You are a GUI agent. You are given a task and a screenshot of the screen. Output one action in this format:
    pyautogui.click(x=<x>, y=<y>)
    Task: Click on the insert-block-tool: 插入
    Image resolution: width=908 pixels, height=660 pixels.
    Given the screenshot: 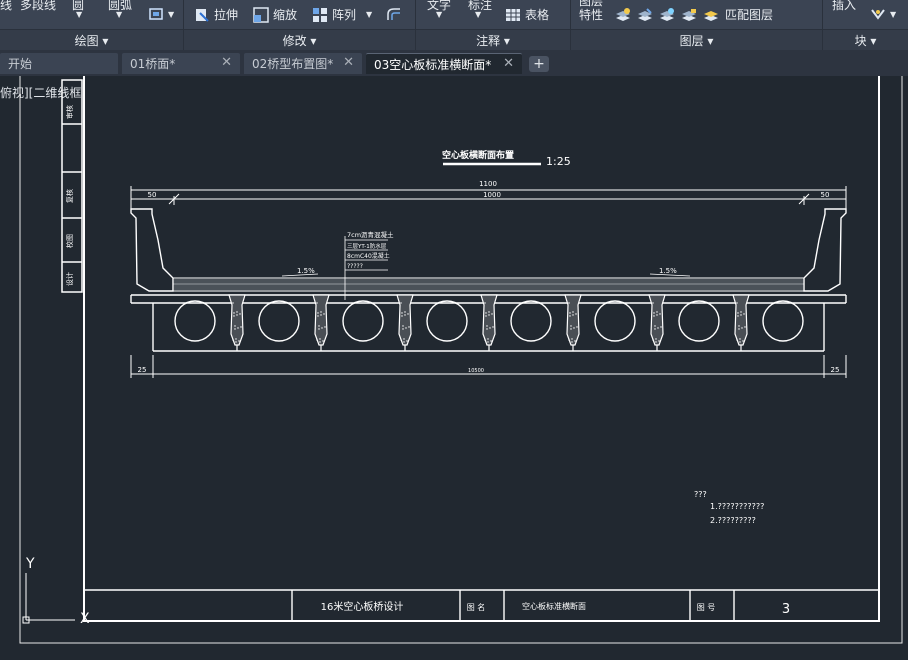 What is the action you would take?
    pyautogui.click(x=844, y=6)
    